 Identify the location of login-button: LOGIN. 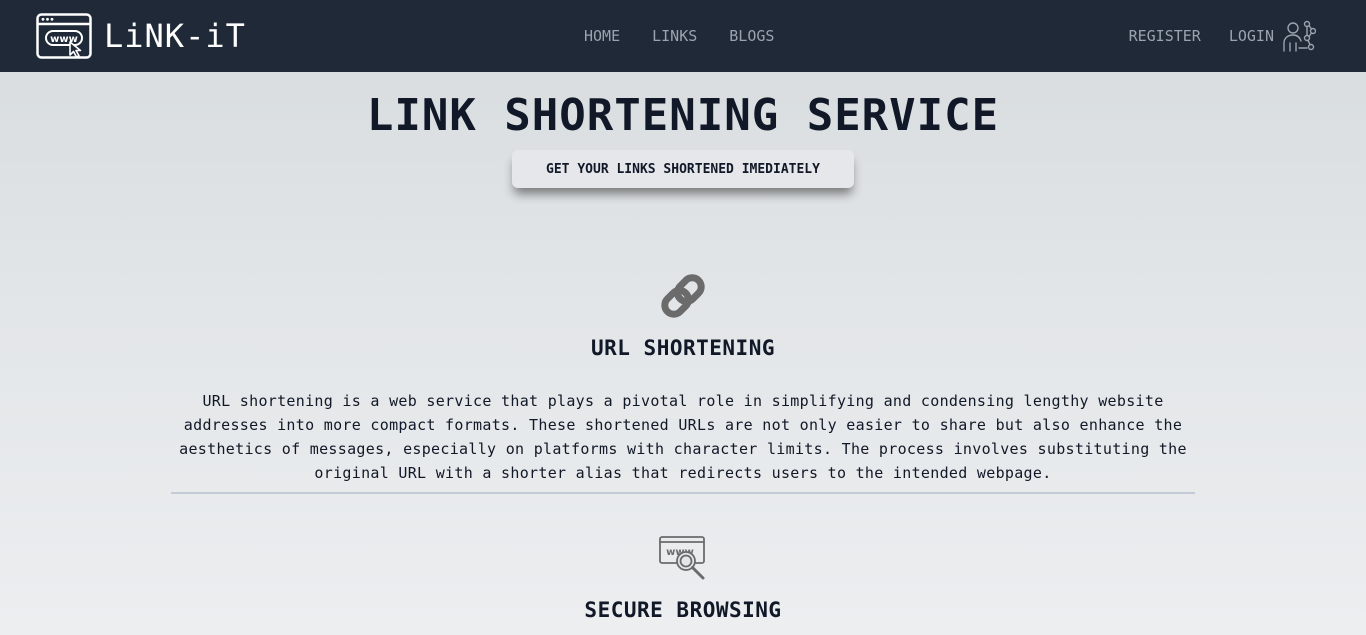
(1272, 36).